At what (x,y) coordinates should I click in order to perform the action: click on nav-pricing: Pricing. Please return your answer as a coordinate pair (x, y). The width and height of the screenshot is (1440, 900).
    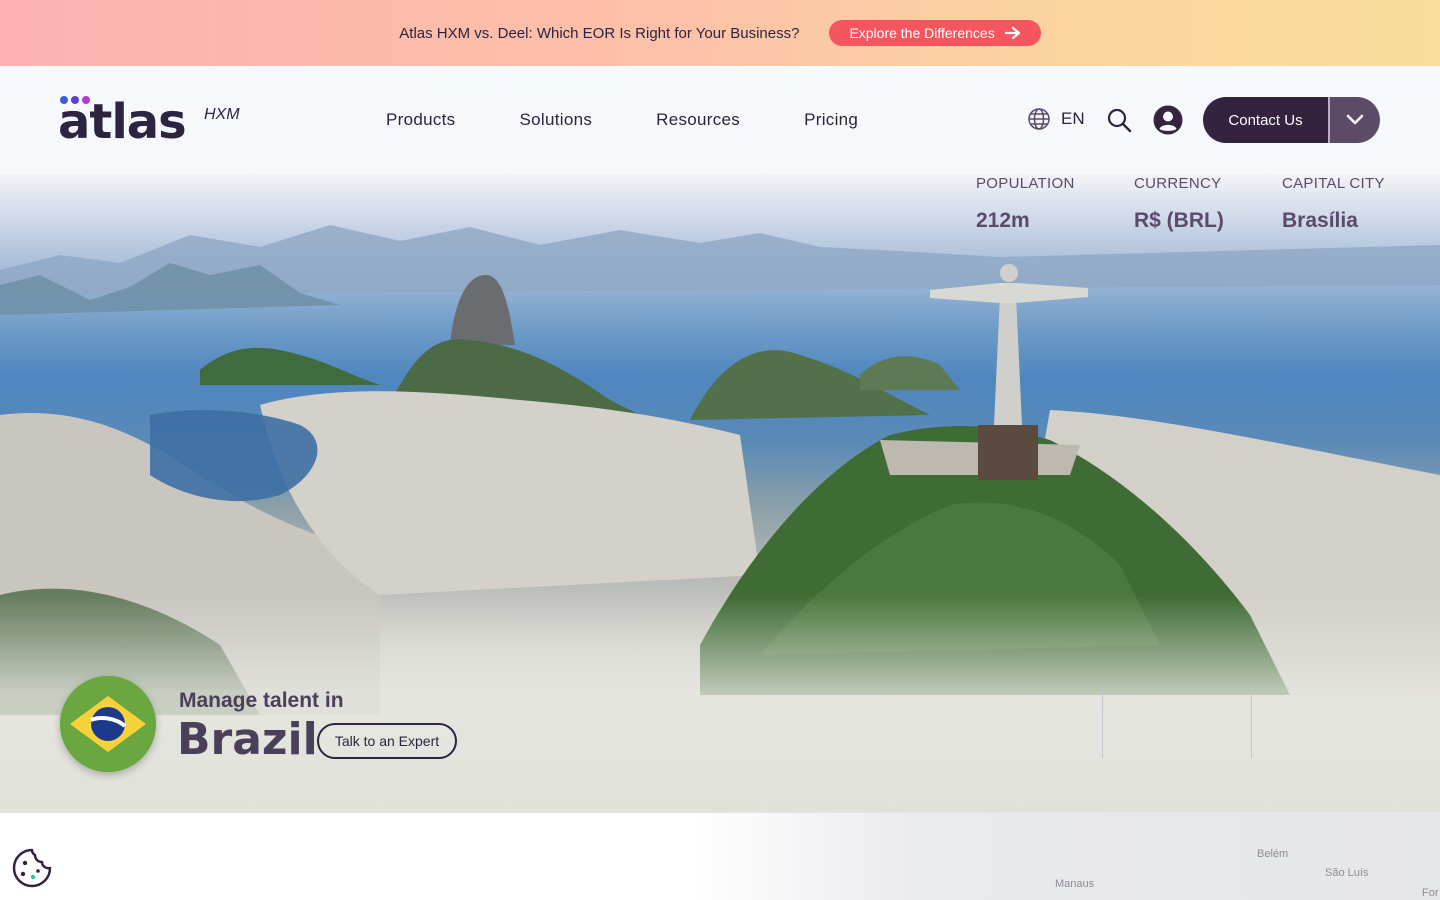
    Looking at the image, I should click on (831, 120).